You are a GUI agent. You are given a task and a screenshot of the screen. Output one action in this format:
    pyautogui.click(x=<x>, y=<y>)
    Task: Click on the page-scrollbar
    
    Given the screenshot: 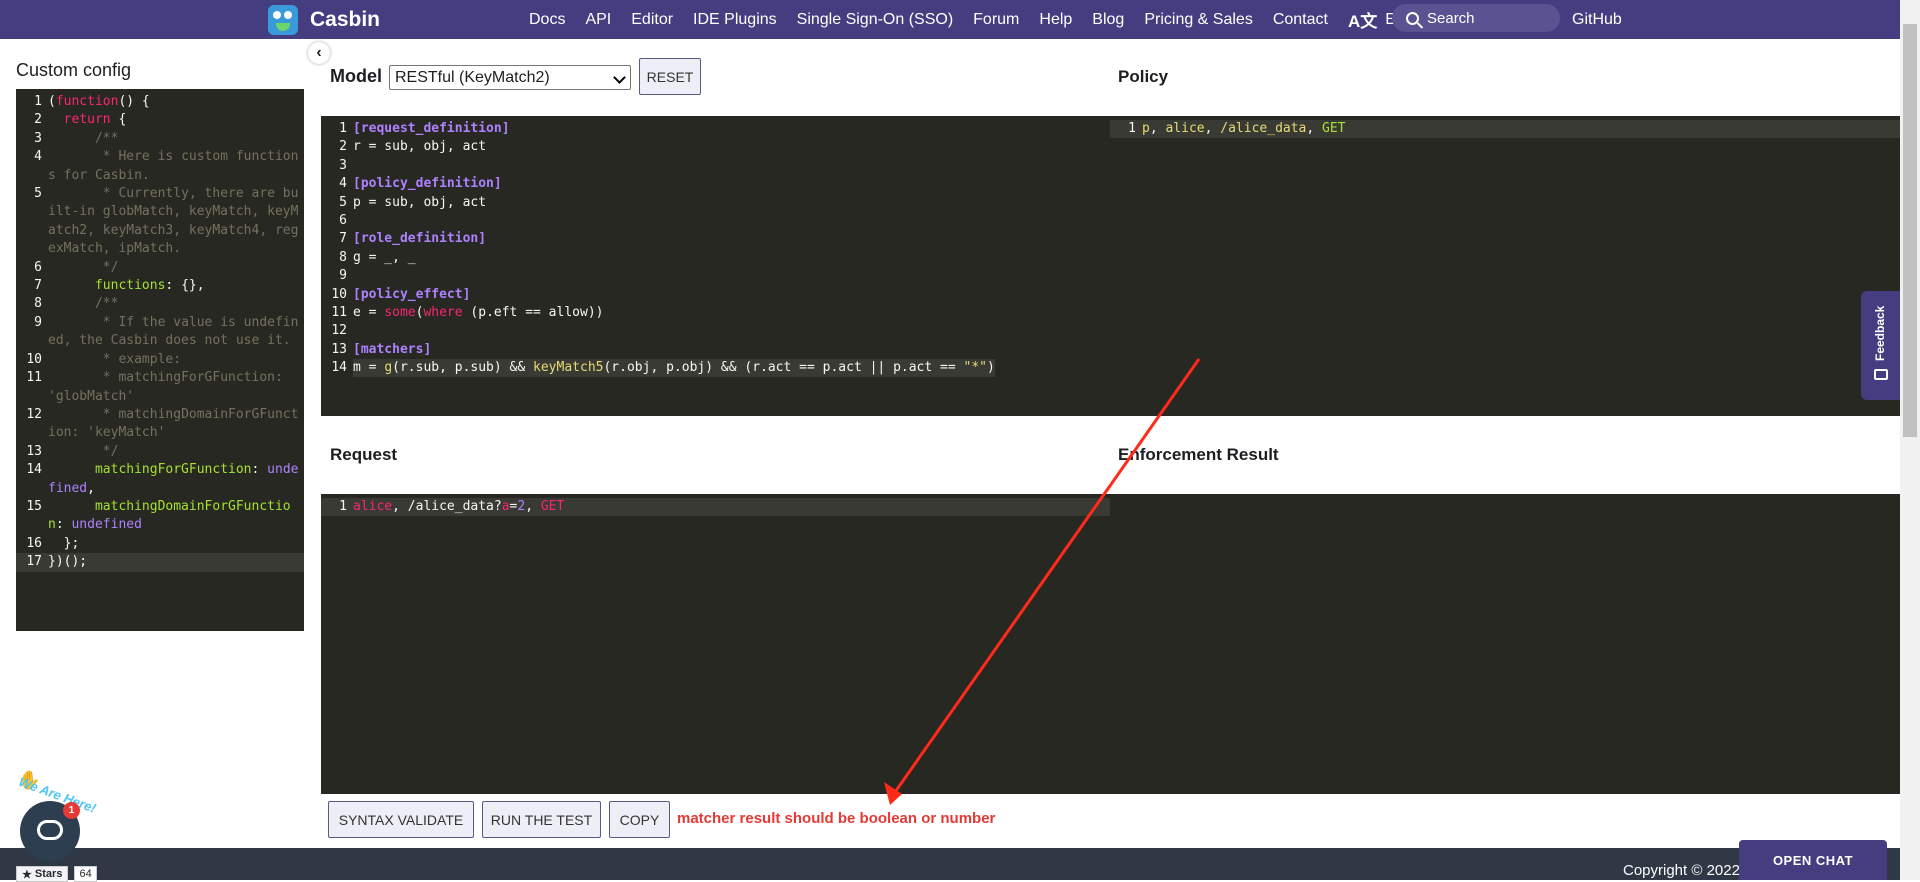 What is the action you would take?
    pyautogui.click(x=1910, y=440)
    